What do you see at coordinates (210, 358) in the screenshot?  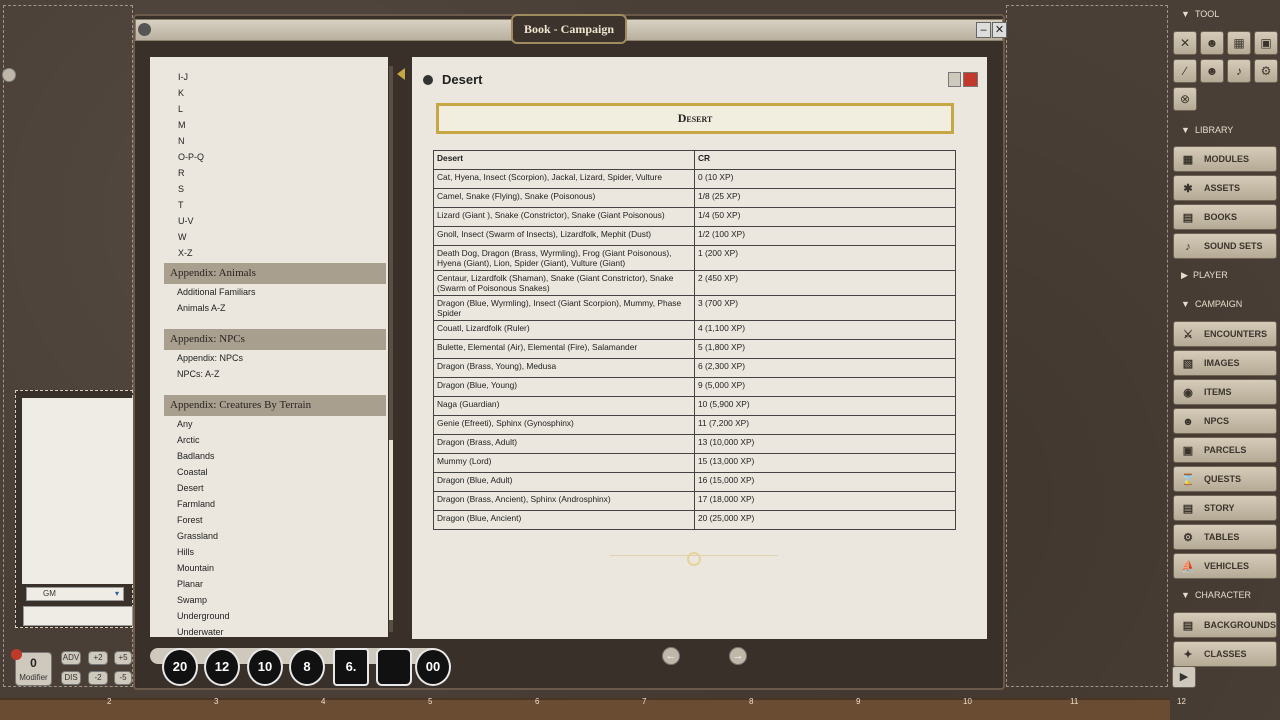 I see `index-item: Appendix: NPCs` at bounding box center [210, 358].